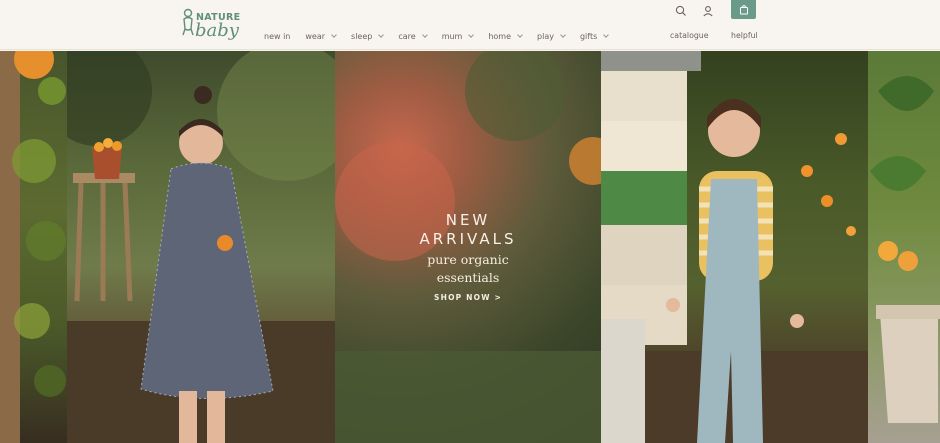  Describe the element at coordinates (217, 30) in the screenshot. I see `logo-wordmark-bottom: baby` at that location.